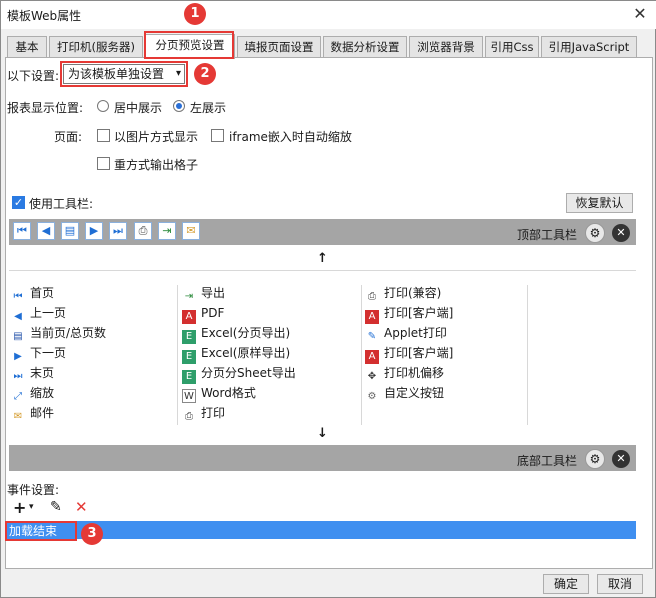 This screenshot has width=656, height=598. Describe the element at coordinates (236, 353) in the screenshot. I see `item-excel-original: E Excel(原样导出)` at that location.